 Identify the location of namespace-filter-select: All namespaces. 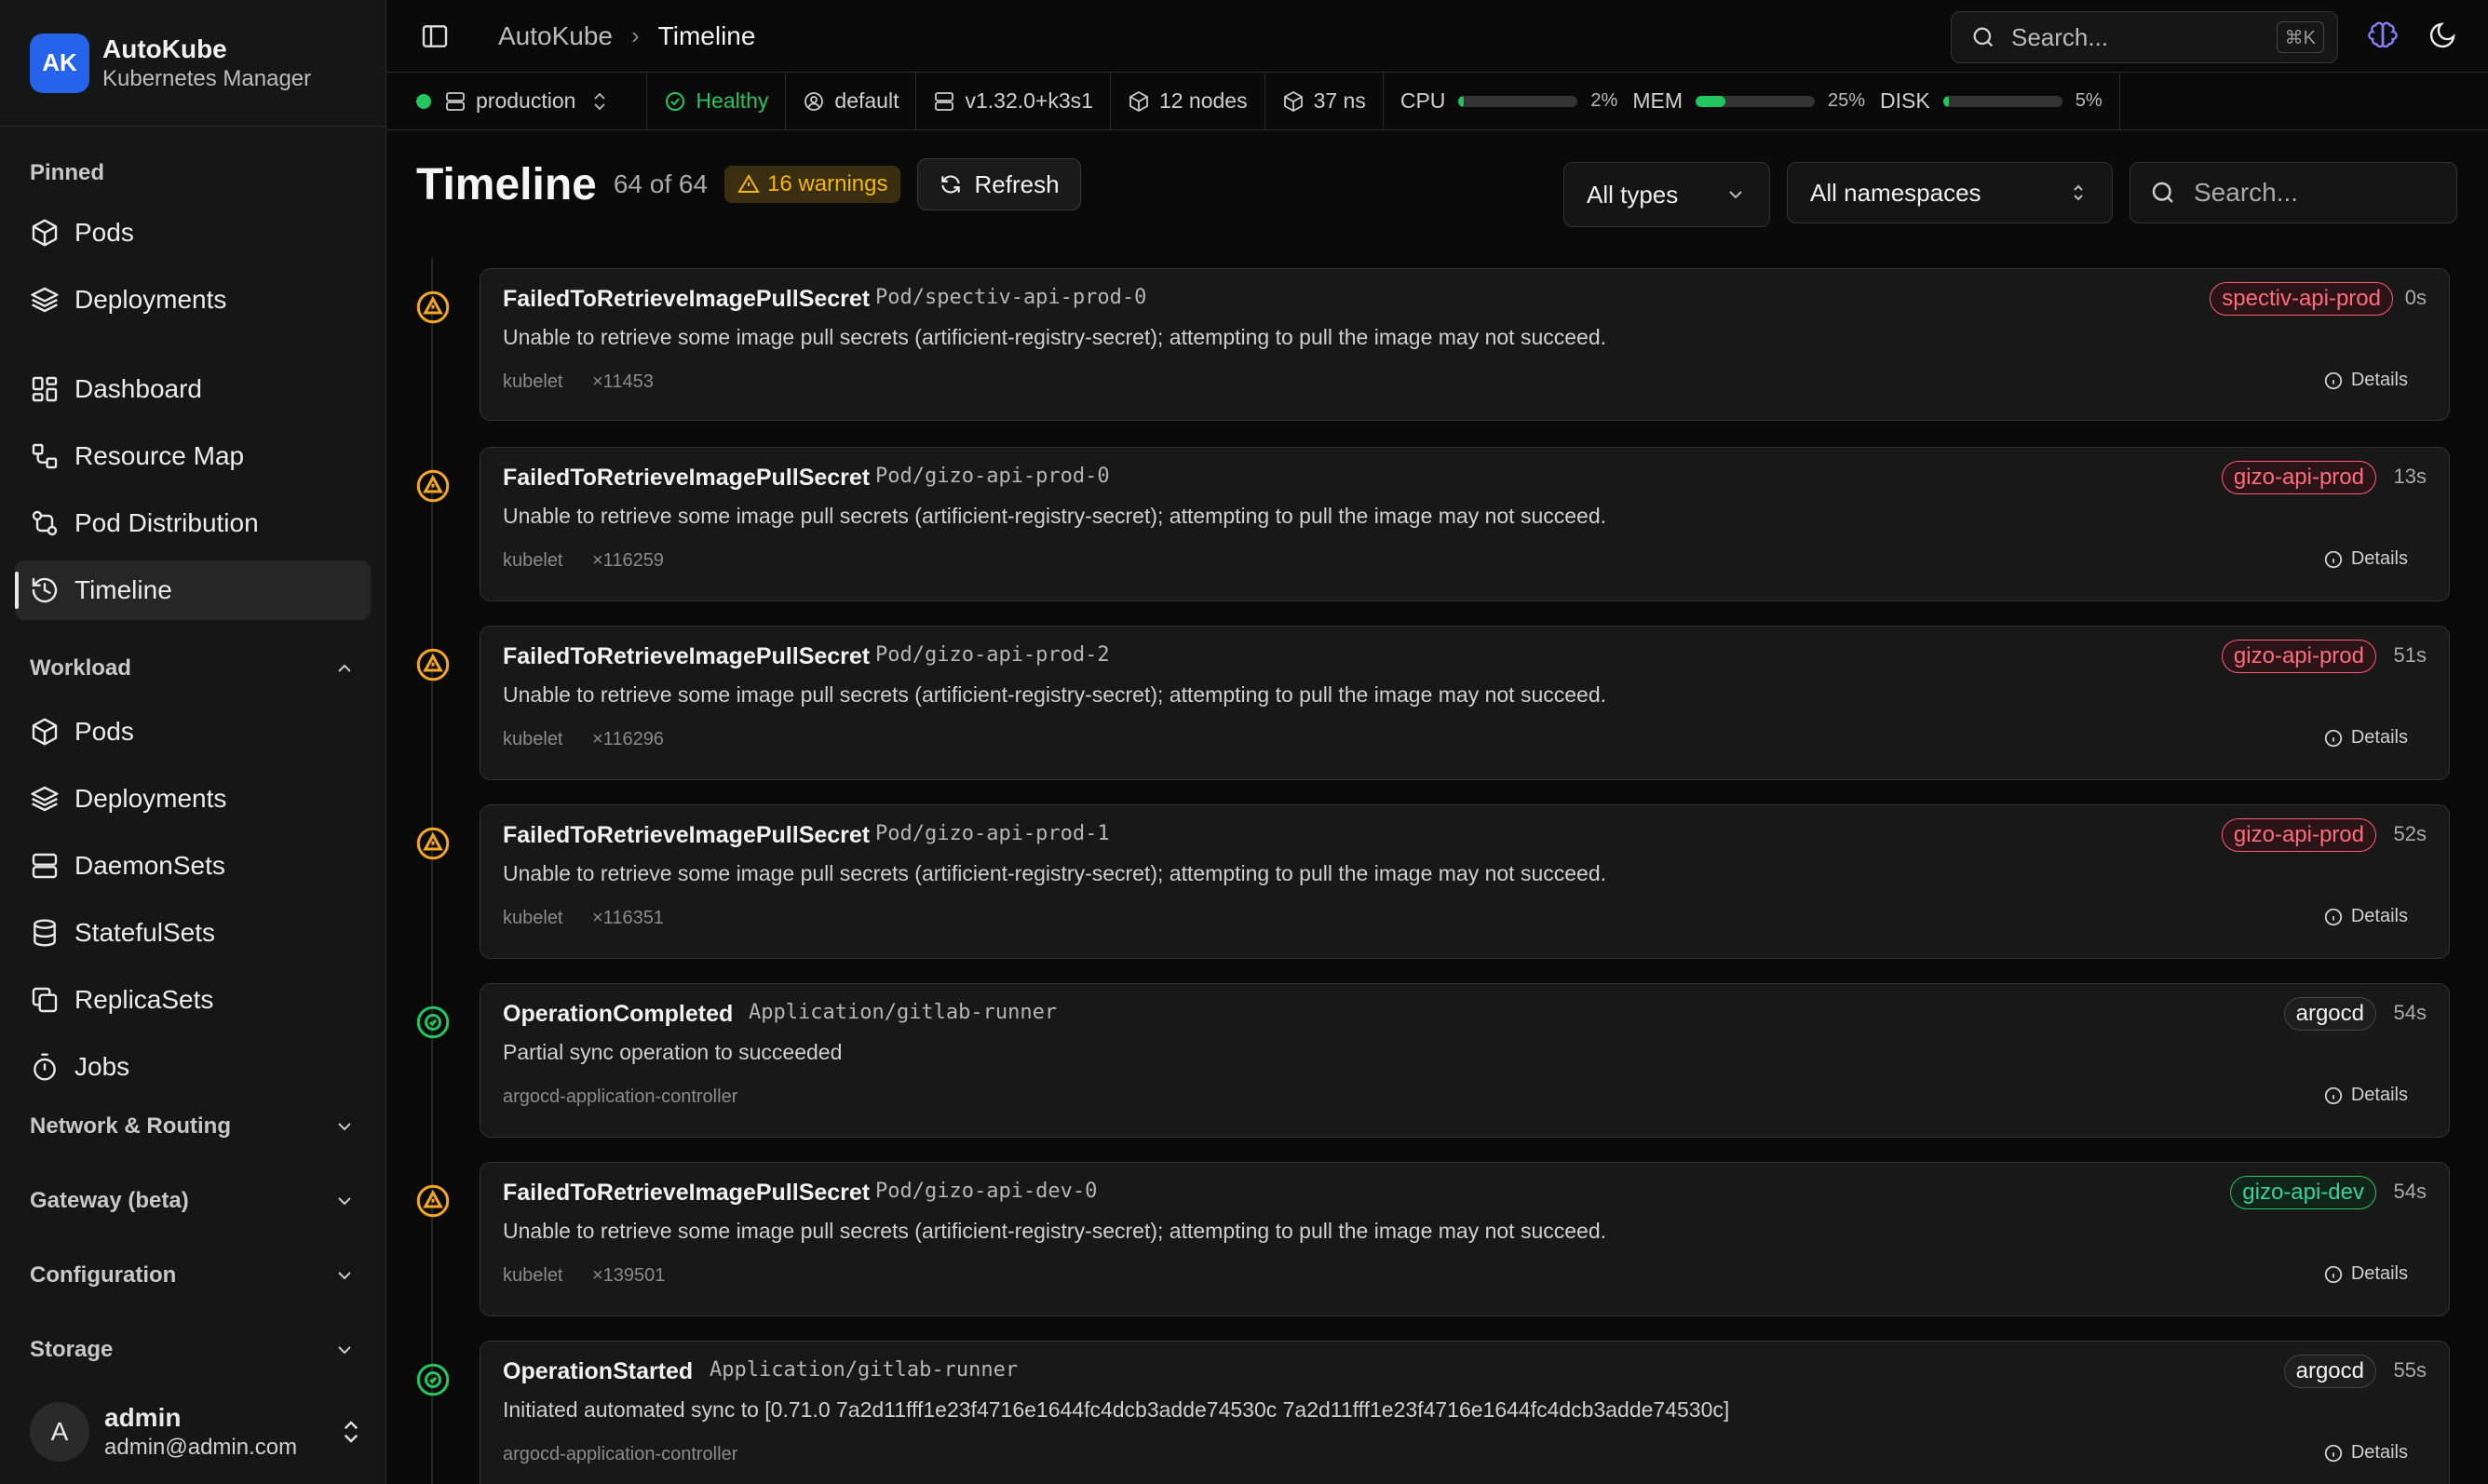
(1950, 192).